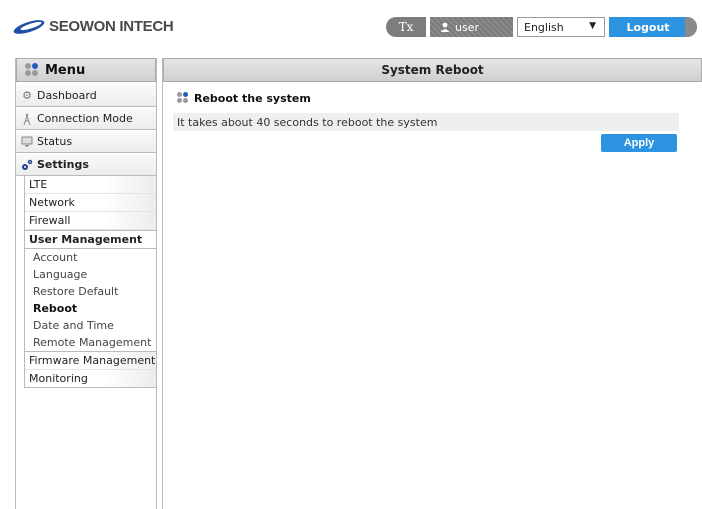 This screenshot has width=702, height=509. What do you see at coordinates (86, 239) in the screenshot?
I see `subitem-label: User Management` at bounding box center [86, 239].